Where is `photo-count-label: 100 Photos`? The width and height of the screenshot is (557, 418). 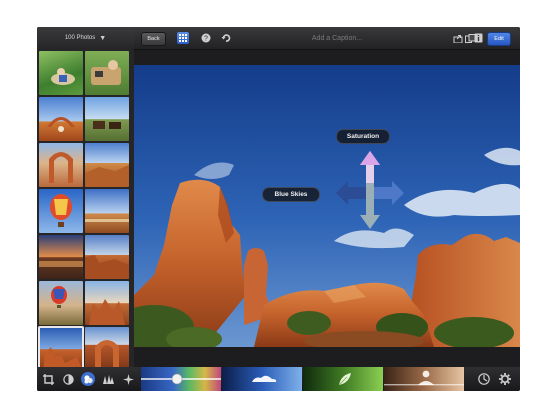 photo-count-label: 100 Photos is located at coordinates (80, 38).